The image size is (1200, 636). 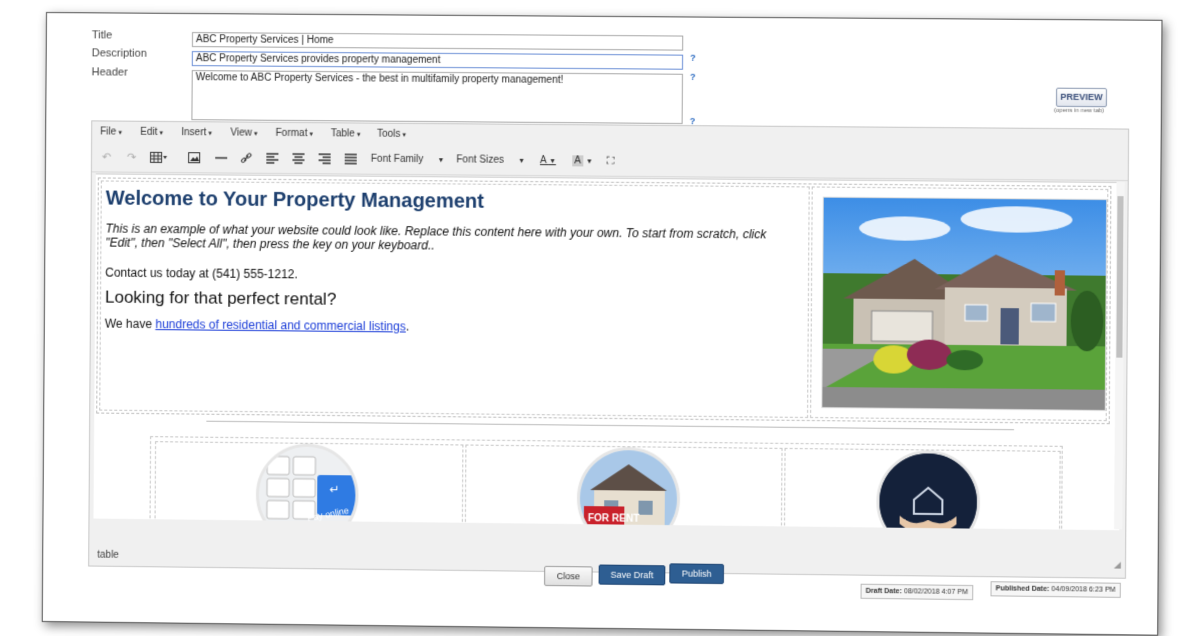 I want to click on published-date: Published Date: 04/09/2018 6:23 PM, so click(x=1055, y=589).